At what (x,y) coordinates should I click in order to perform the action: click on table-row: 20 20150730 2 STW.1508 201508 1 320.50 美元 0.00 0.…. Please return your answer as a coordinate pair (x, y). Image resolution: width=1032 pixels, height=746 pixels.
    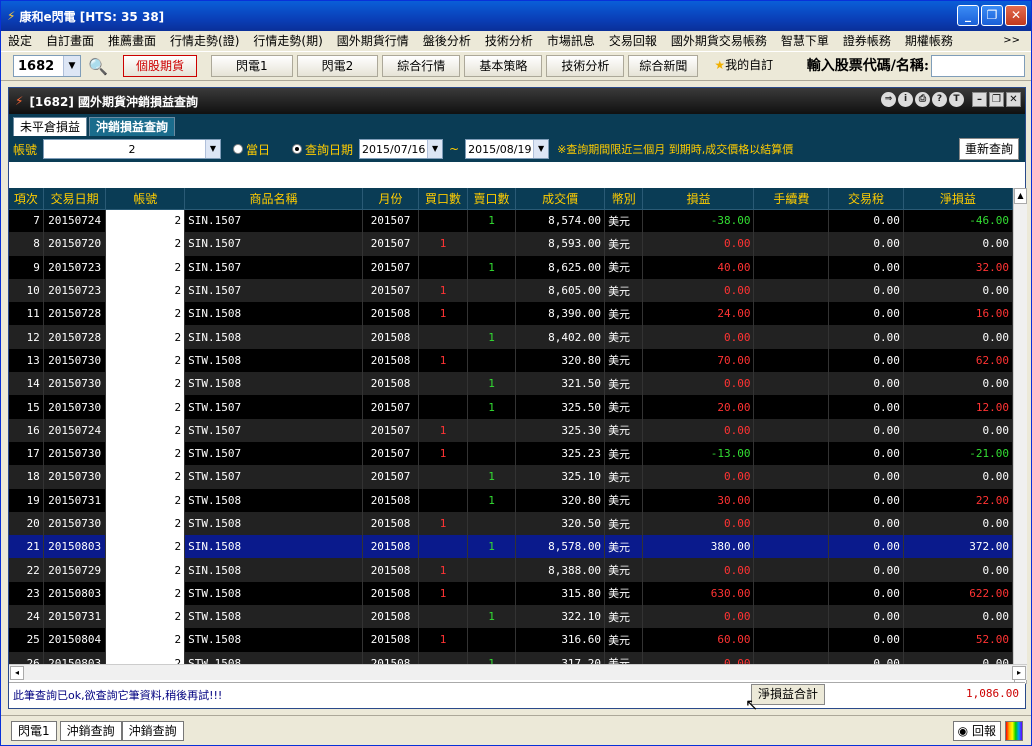
    Looking at the image, I should click on (511, 523).